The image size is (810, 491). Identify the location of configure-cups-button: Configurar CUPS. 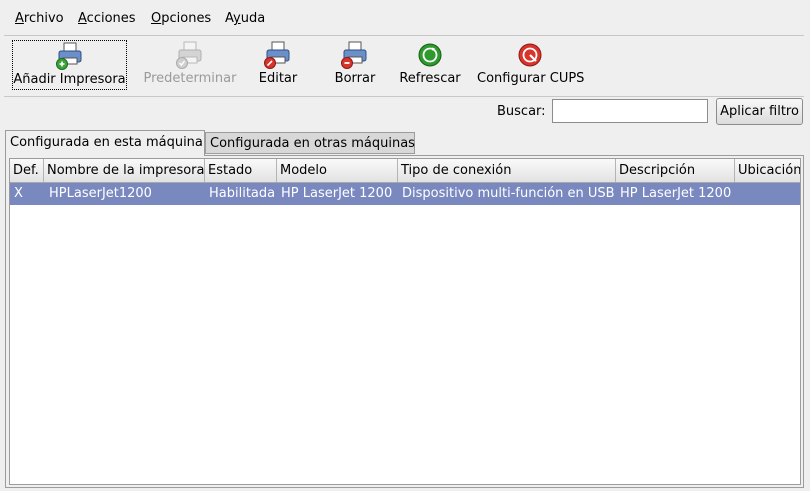
(531, 65).